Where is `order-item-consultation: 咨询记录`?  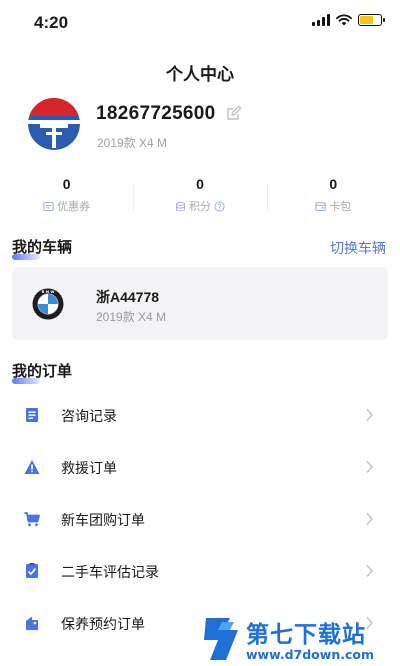
order-item-consultation: 咨询记录 is located at coordinates (200, 415).